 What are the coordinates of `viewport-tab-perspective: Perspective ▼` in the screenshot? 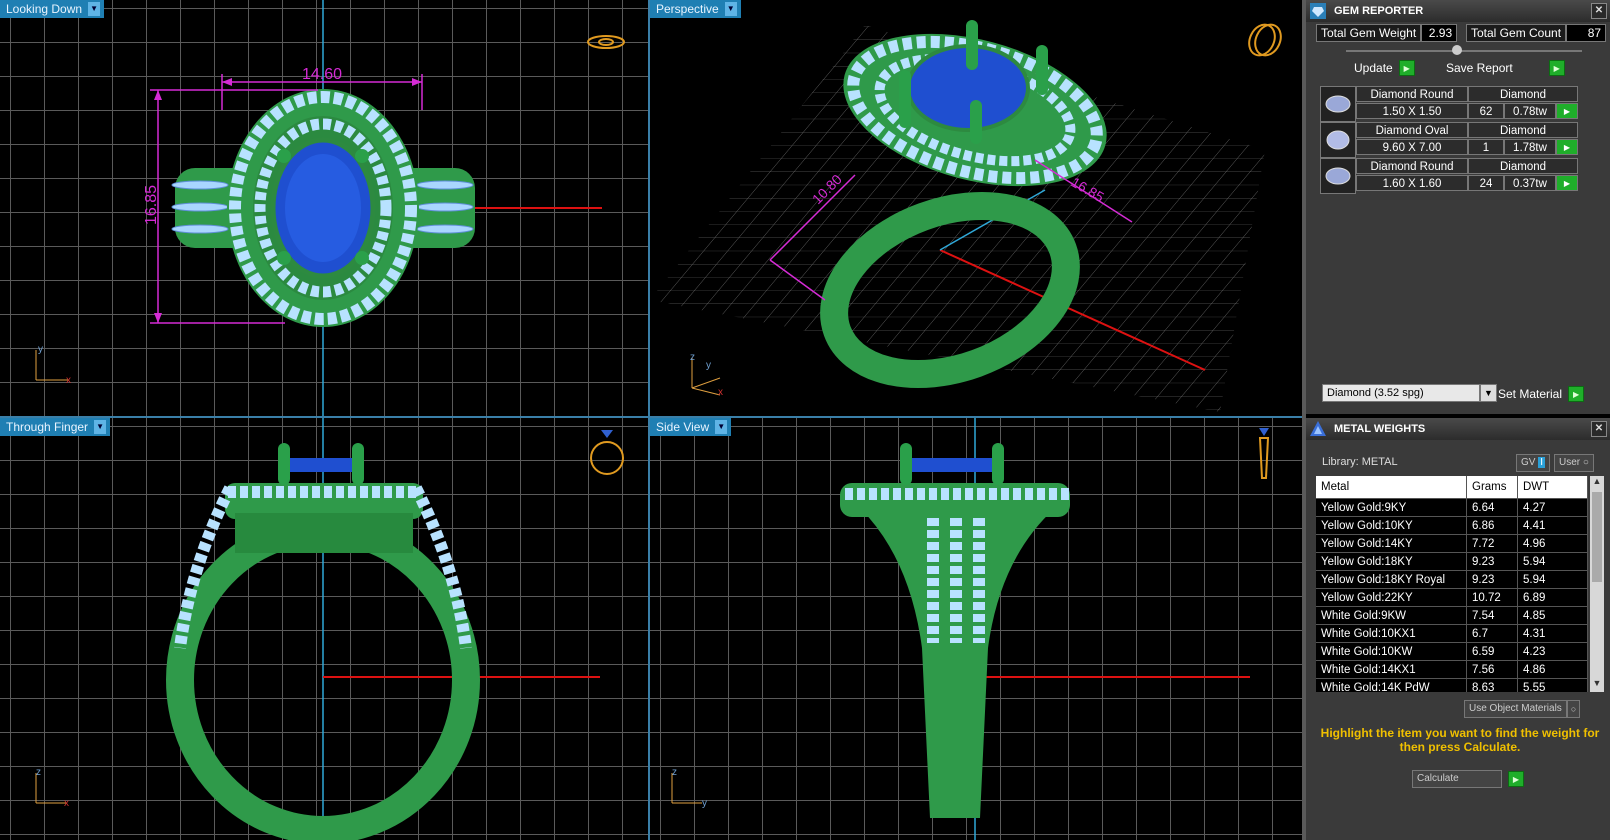 It's located at (695, 9).